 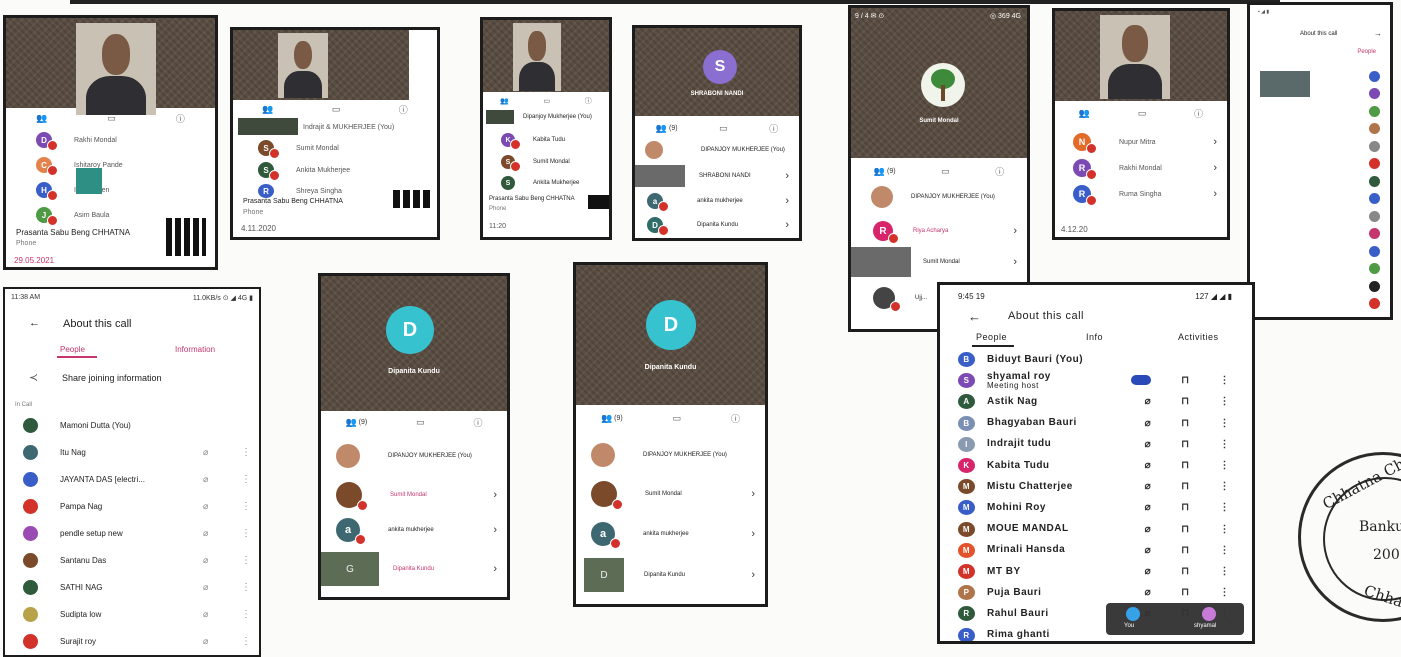 I want to click on list-item: K Kabita Tudu, so click(x=555, y=140).